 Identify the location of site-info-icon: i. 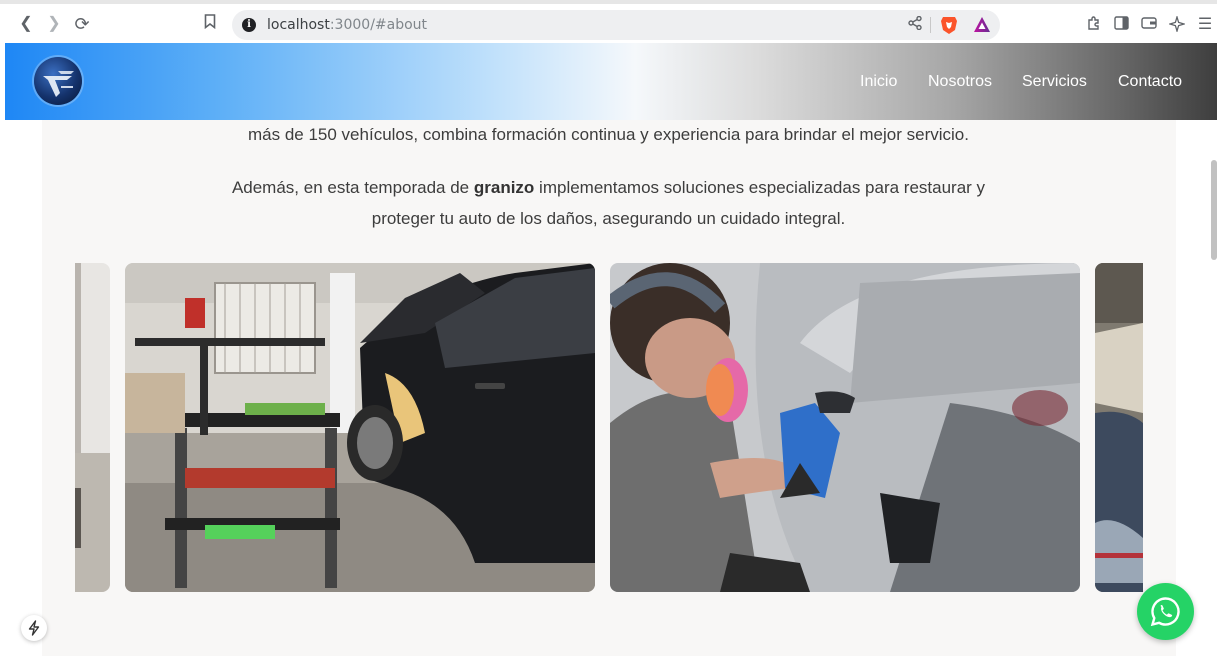
(249, 25).